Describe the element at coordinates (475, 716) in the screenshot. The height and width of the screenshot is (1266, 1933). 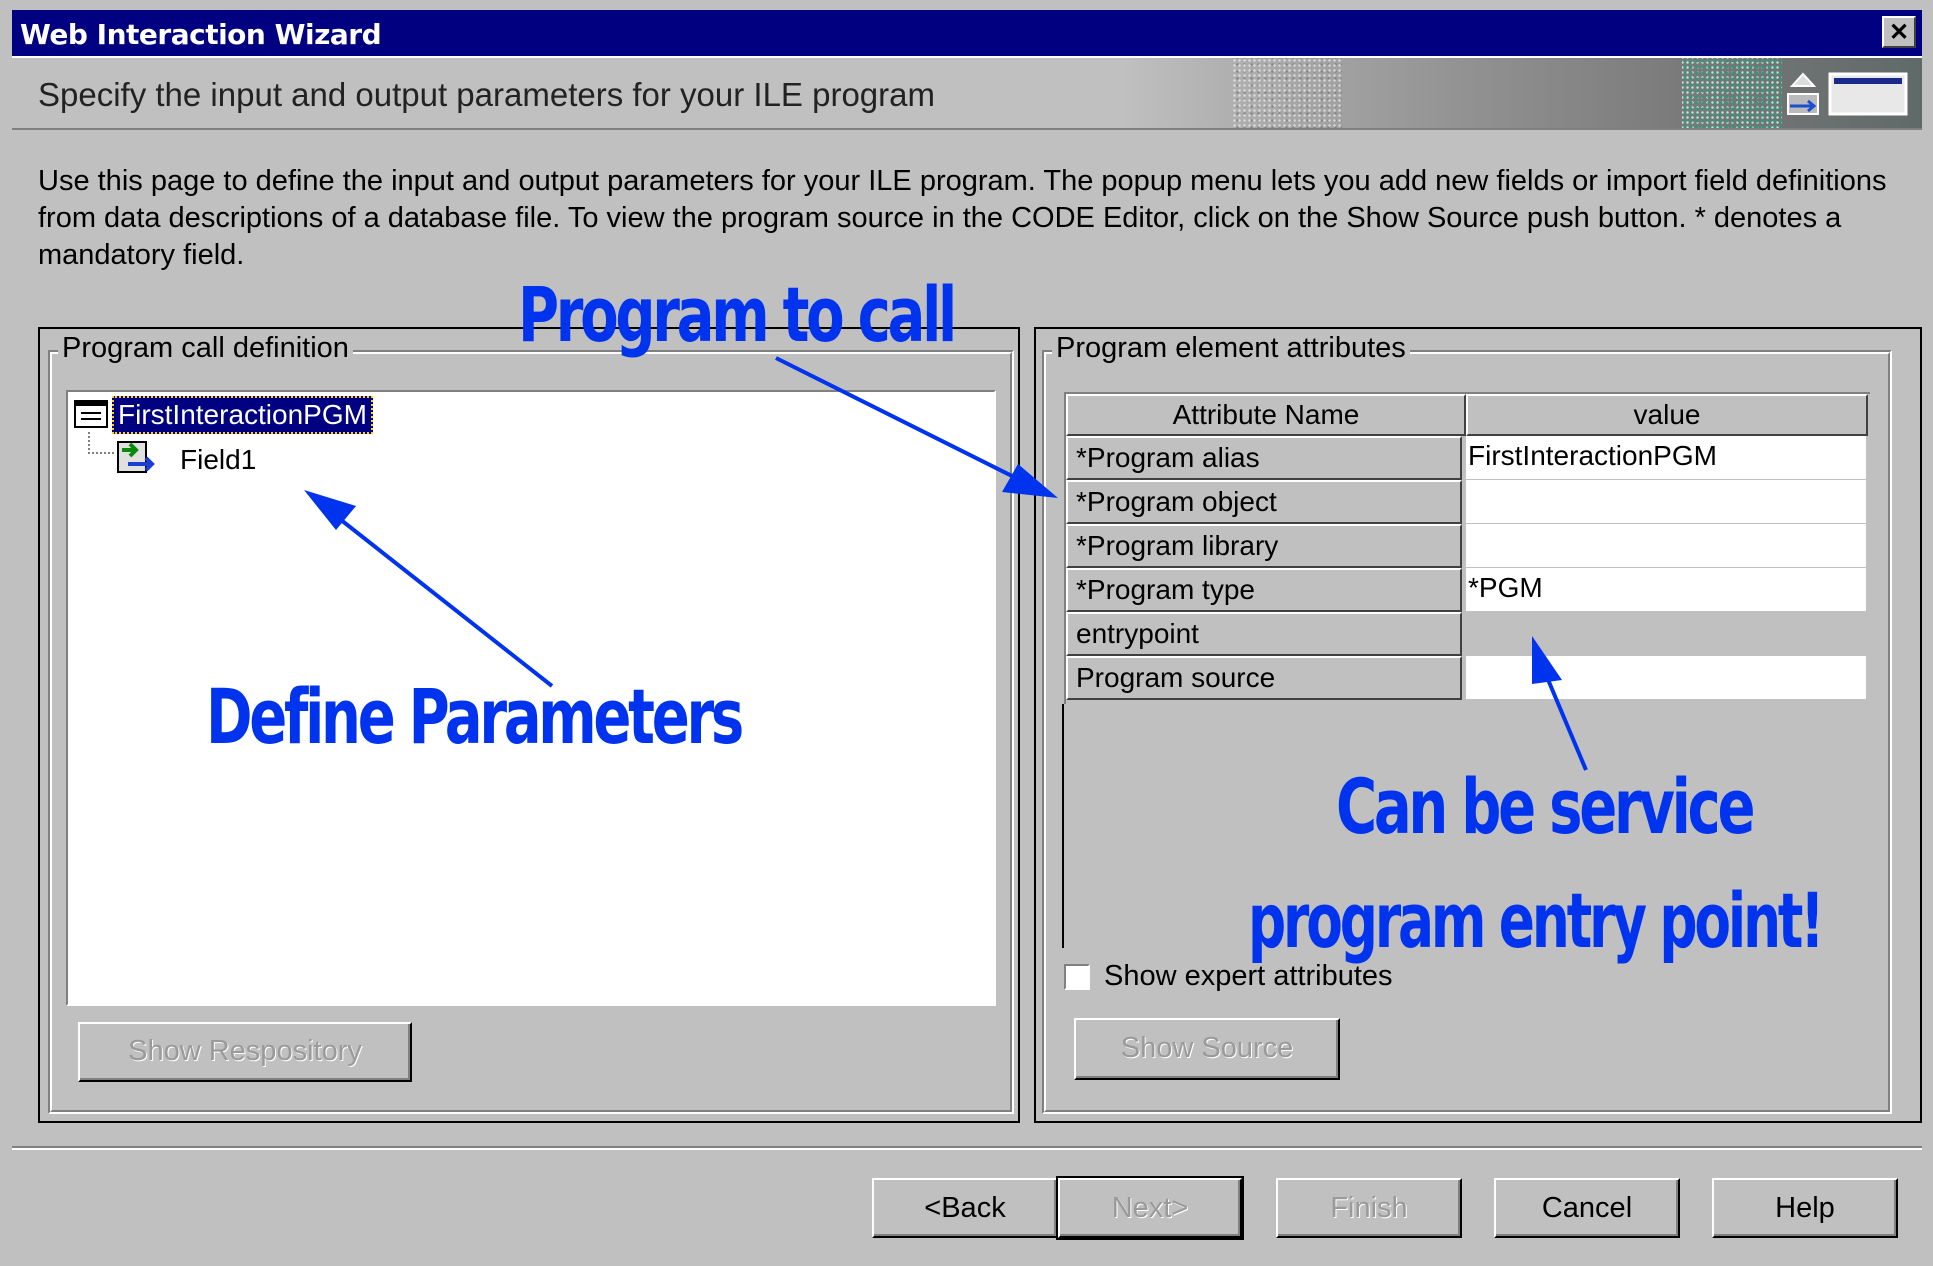
I see `annotation-define-parameters: Define Parameters` at that location.